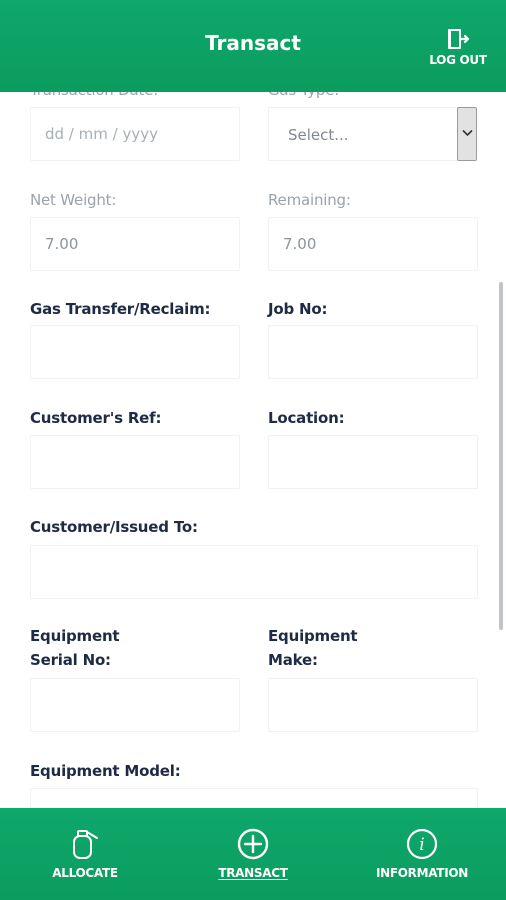  Describe the element at coordinates (373, 244) in the screenshot. I see `remaining-field` at that location.